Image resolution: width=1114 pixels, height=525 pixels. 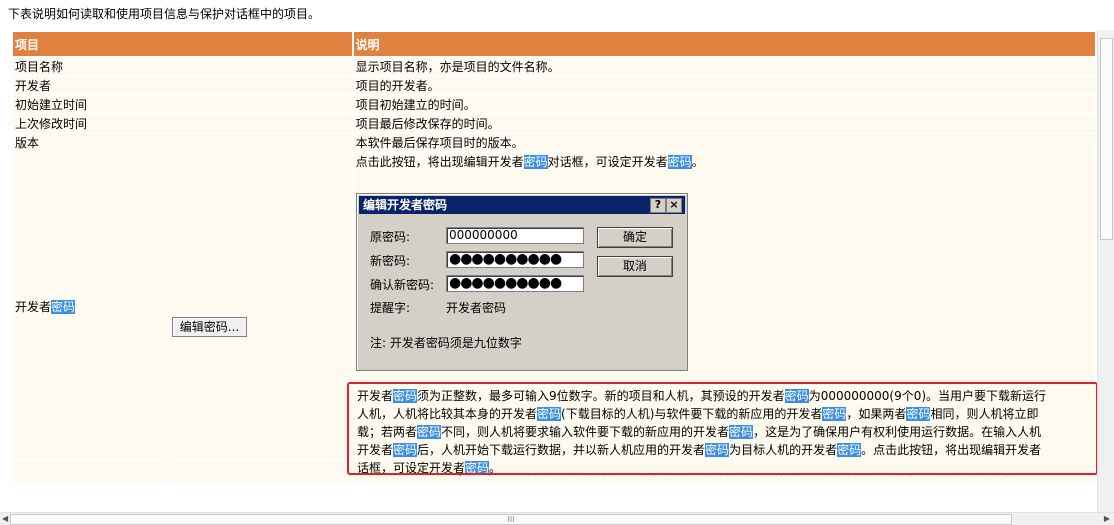 What do you see at coordinates (439, 162) in the screenshot?
I see `desc-text: 点击此按钮，将出现编辑开发者` at bounding box center [439, 162].